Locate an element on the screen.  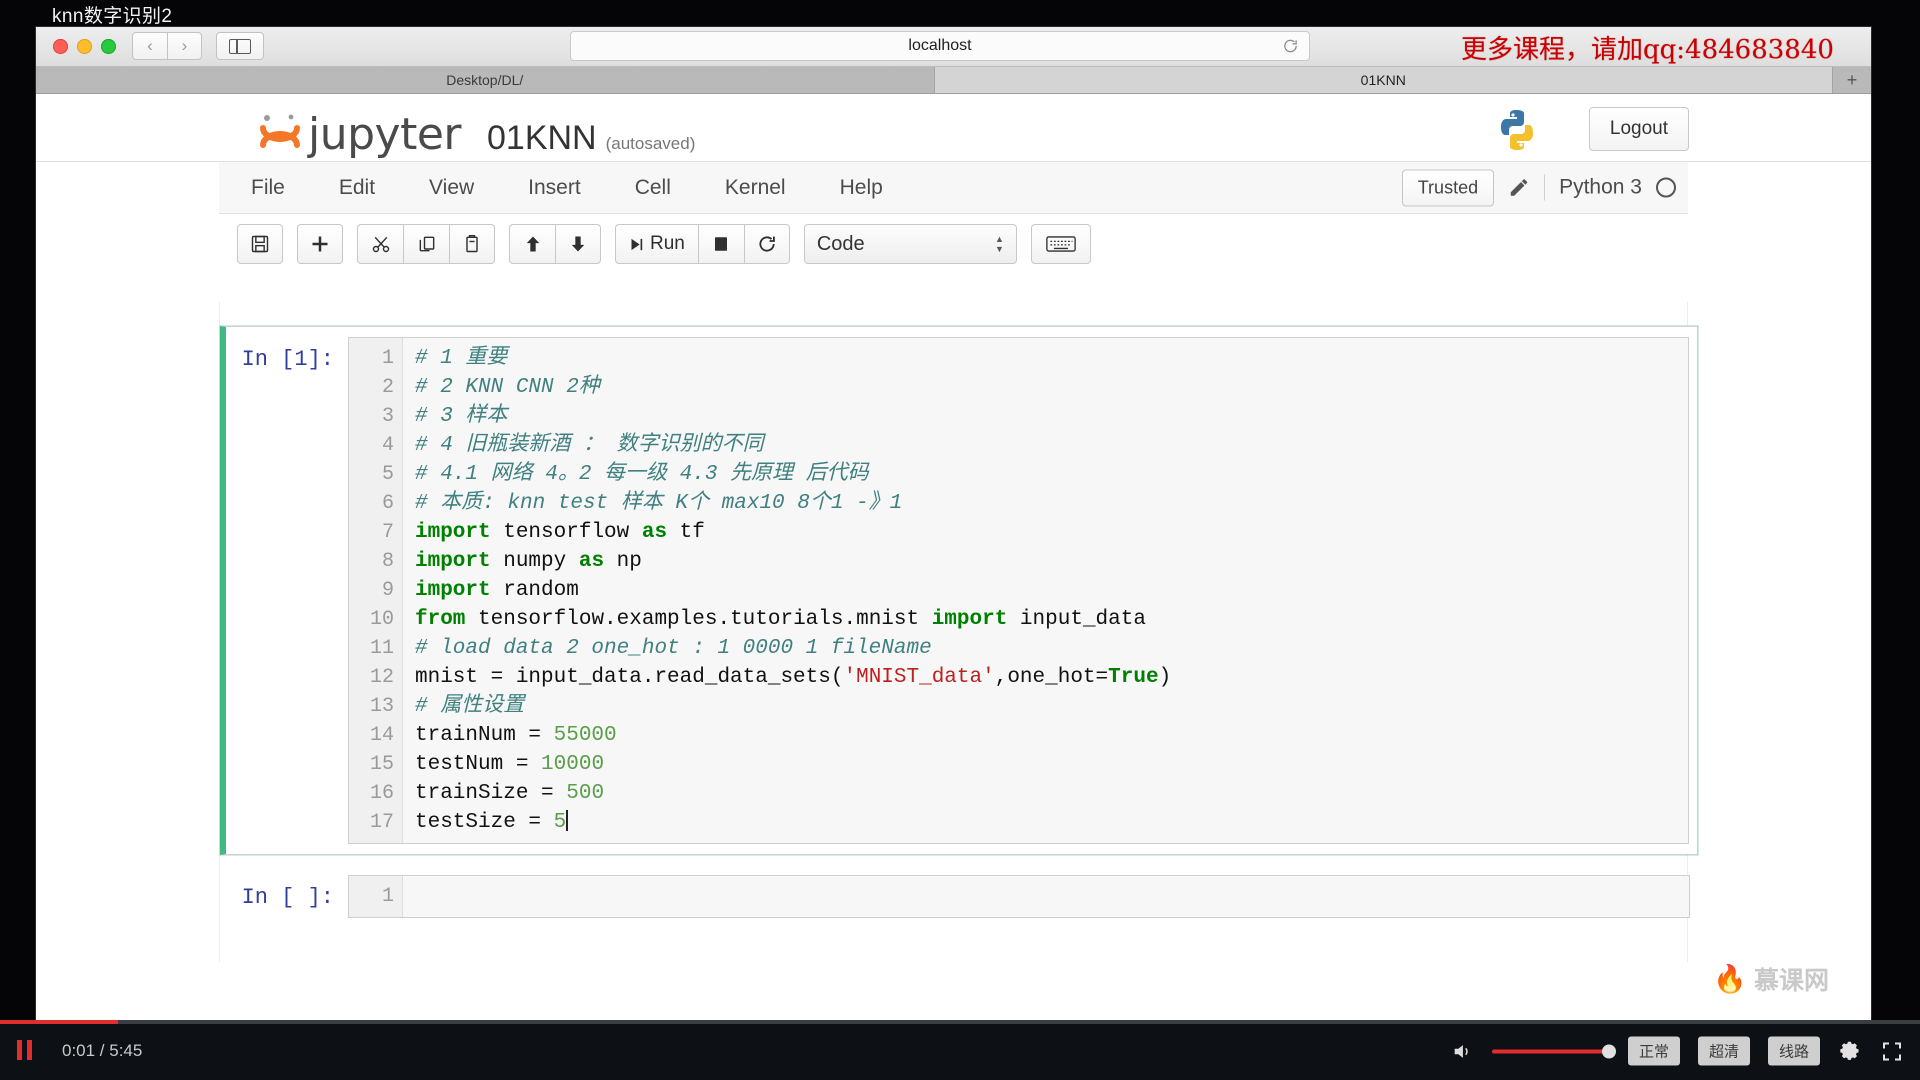
url-text: localhost is located at coordinates (940, 45).